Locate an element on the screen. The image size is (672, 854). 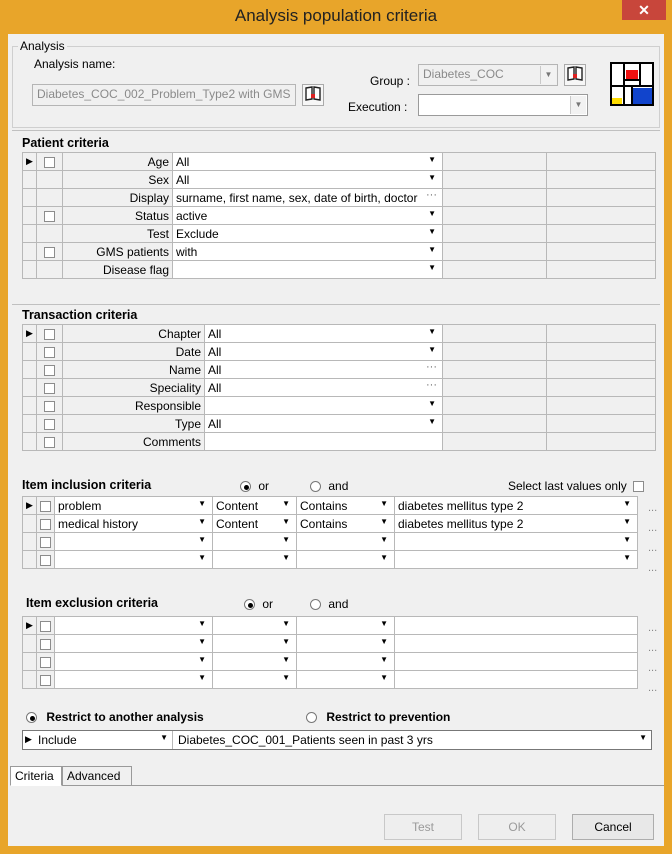
close-button: ✕ is located at coordinates (644, 10).